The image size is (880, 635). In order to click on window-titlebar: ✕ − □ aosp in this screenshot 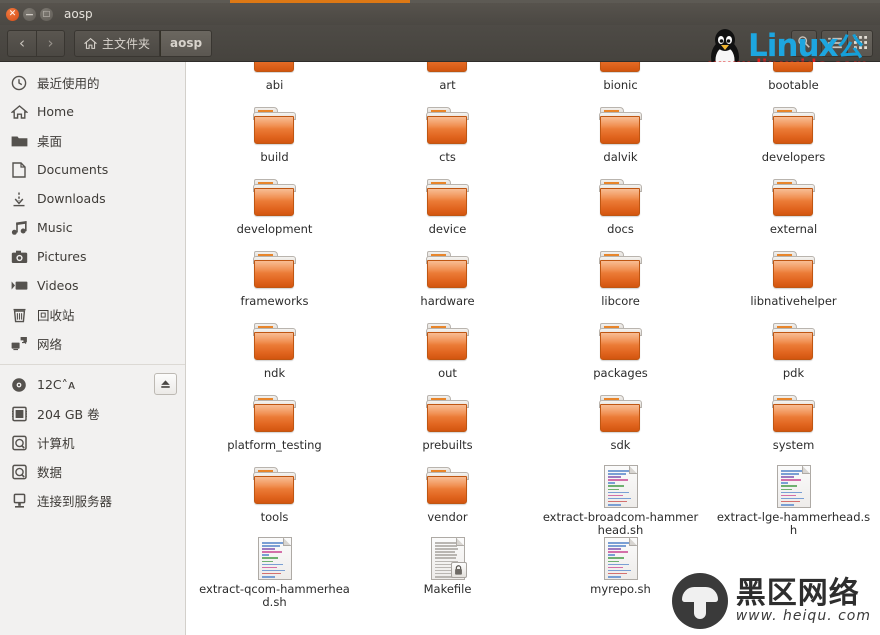, I will do `click(440, 14)`.